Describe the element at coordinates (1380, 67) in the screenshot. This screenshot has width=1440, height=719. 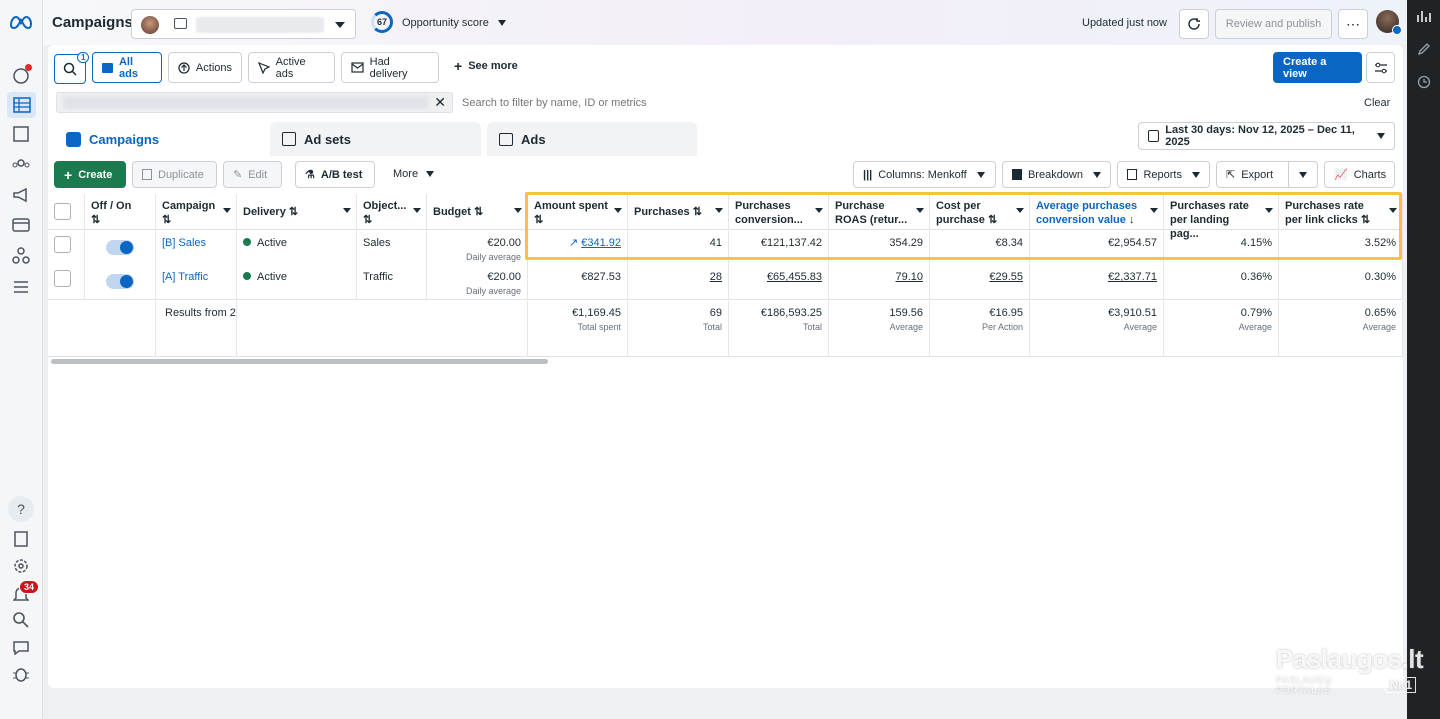
I see `view-settings-button` at that location.